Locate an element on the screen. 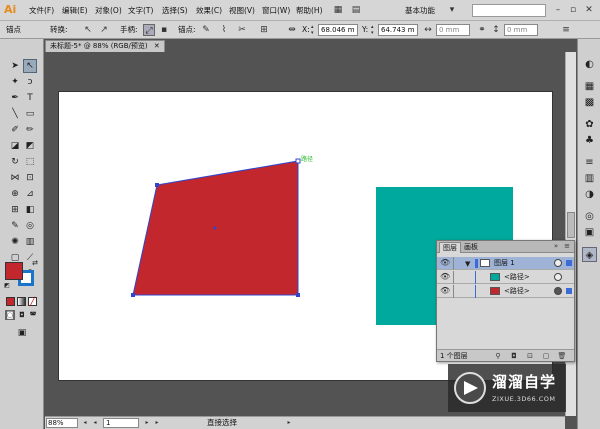 This screenshot has height=429, width=600. tab-artboards: 画板 is located at coordinates (471, 247).